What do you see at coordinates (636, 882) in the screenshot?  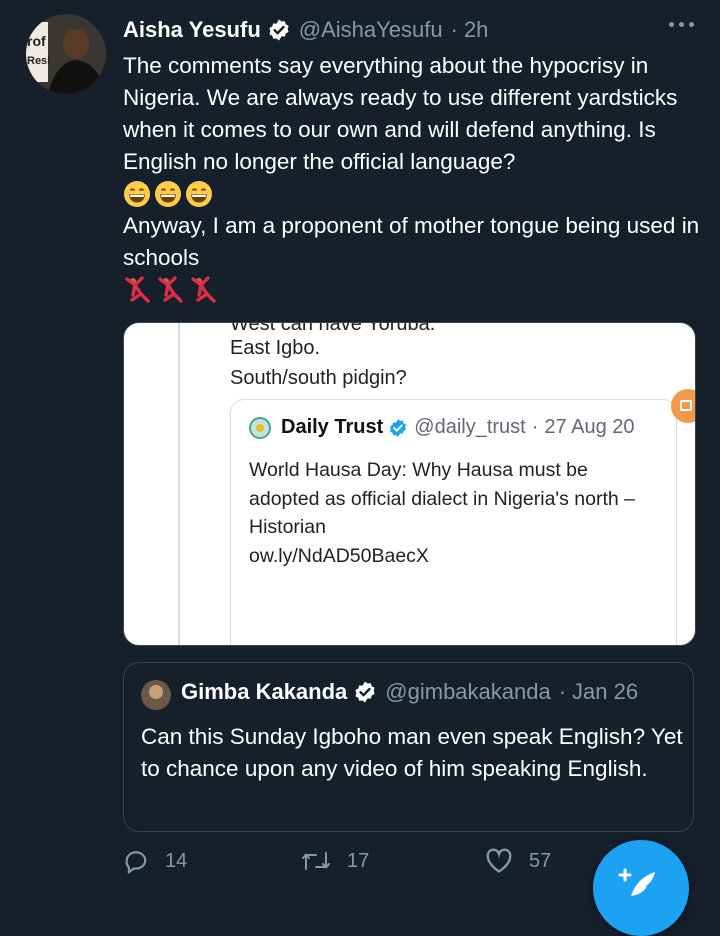 I see `compose-plus-feather-icon` at bounding box center [636, 882].